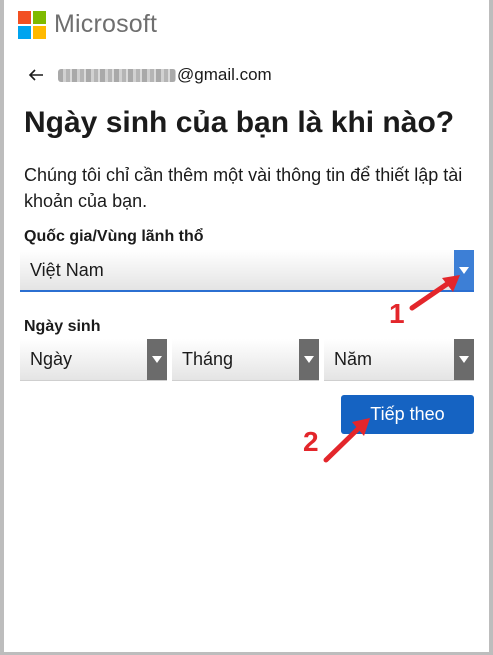  What do you see at coordinates (391, 369) in the screenshot?
I see `annotation-arrows` at bounding box center [391, 369].